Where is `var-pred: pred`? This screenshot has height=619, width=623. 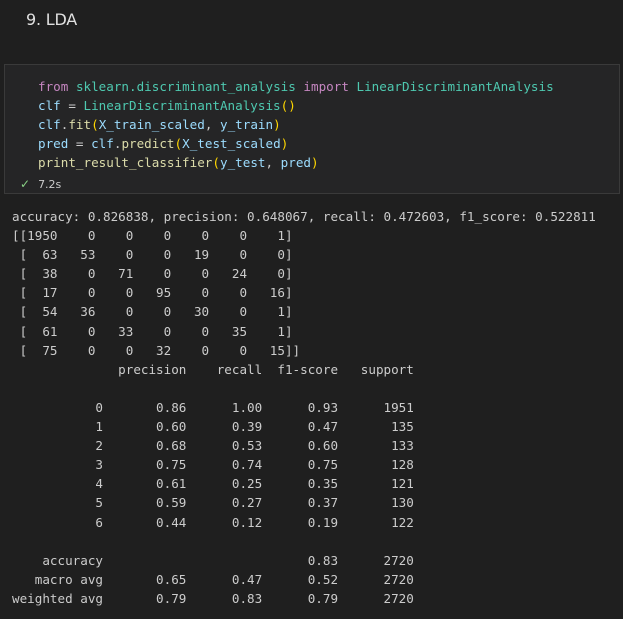 var-pred: pred is located at coordinates (53, 143).